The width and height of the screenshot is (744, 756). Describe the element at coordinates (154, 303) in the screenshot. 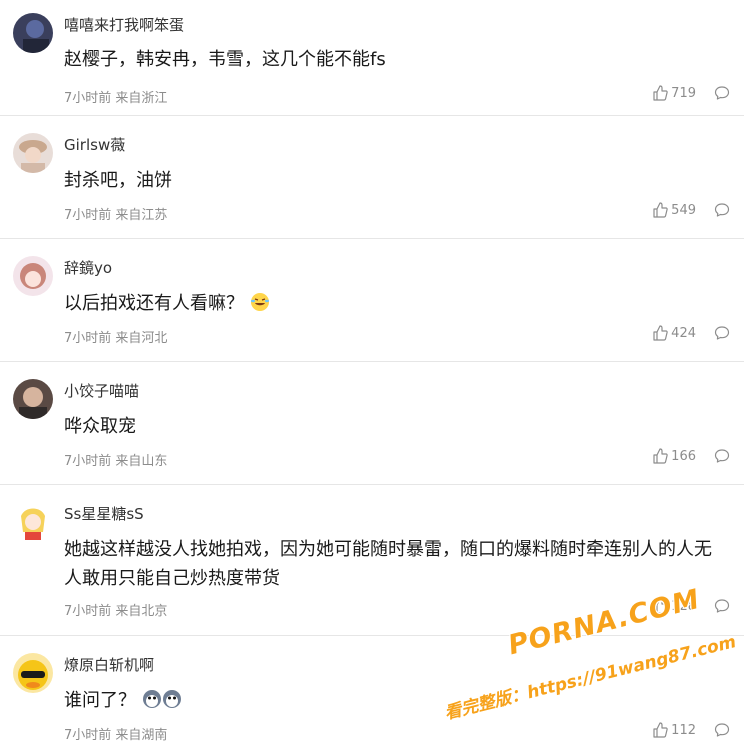

I see `comment-text-content: 以后拍戏还有人看嘛？` at that location.